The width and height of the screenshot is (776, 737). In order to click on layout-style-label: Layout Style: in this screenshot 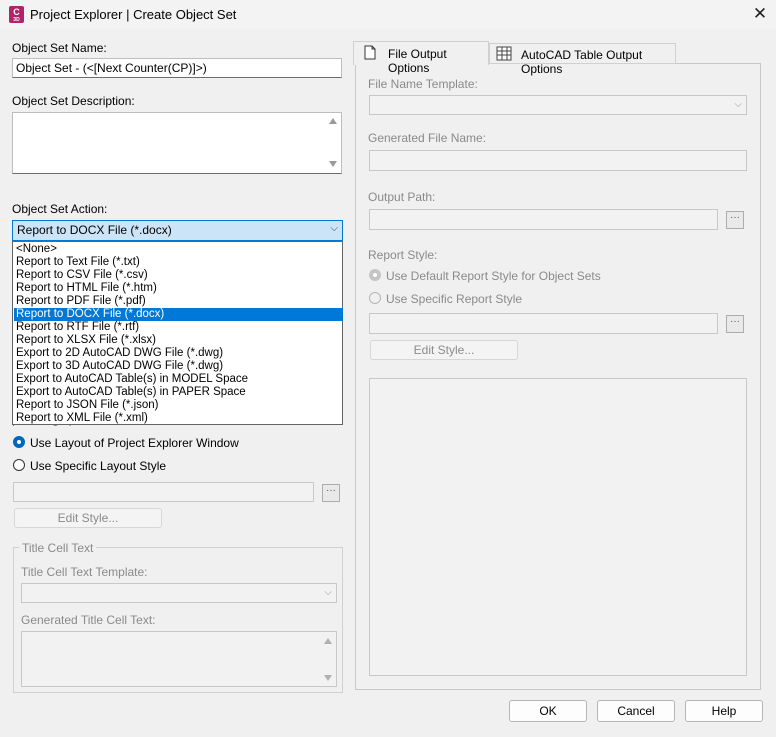, I will do `click(46, 424)`.